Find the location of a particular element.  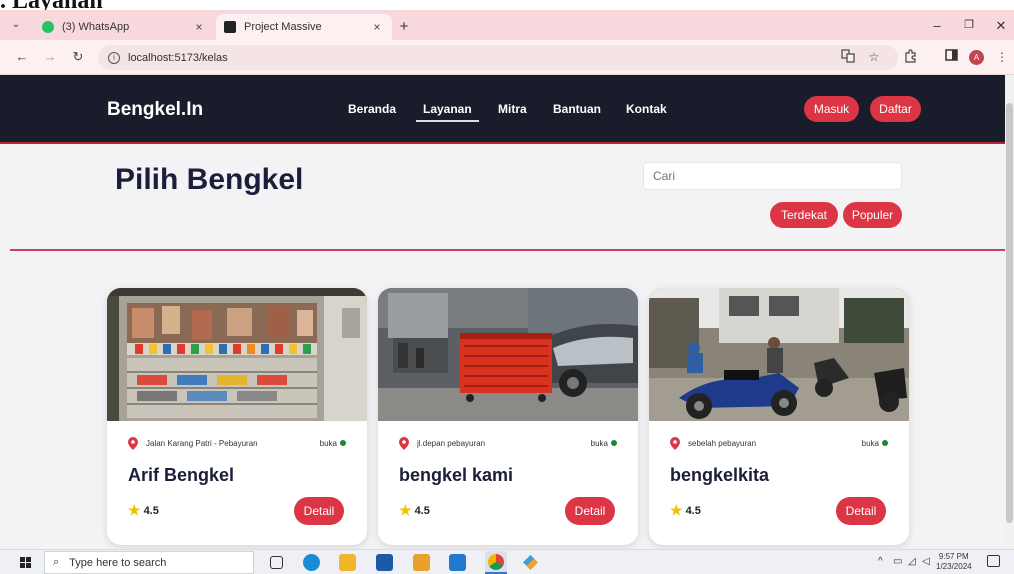

minimize-button: – is located at coordinates (937, 25).